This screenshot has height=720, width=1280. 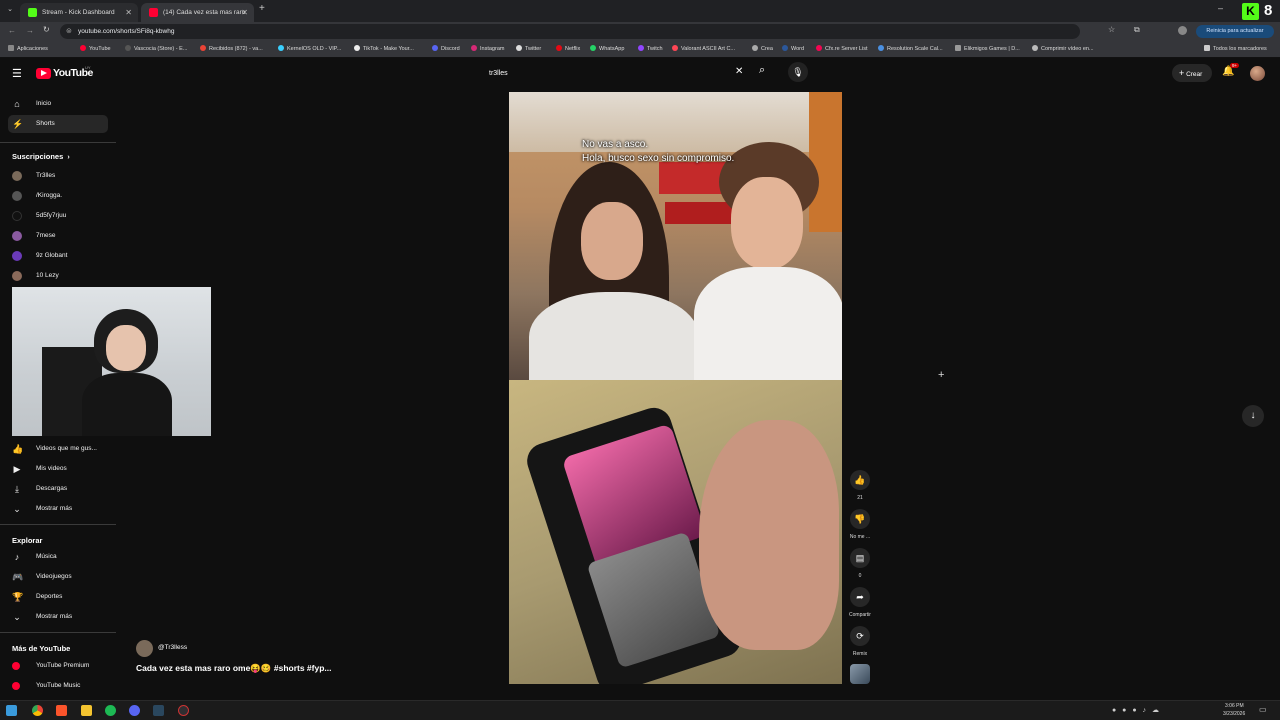 I want to click on sidebar-subscription: 9z Globant, so click(x=58, y=256).